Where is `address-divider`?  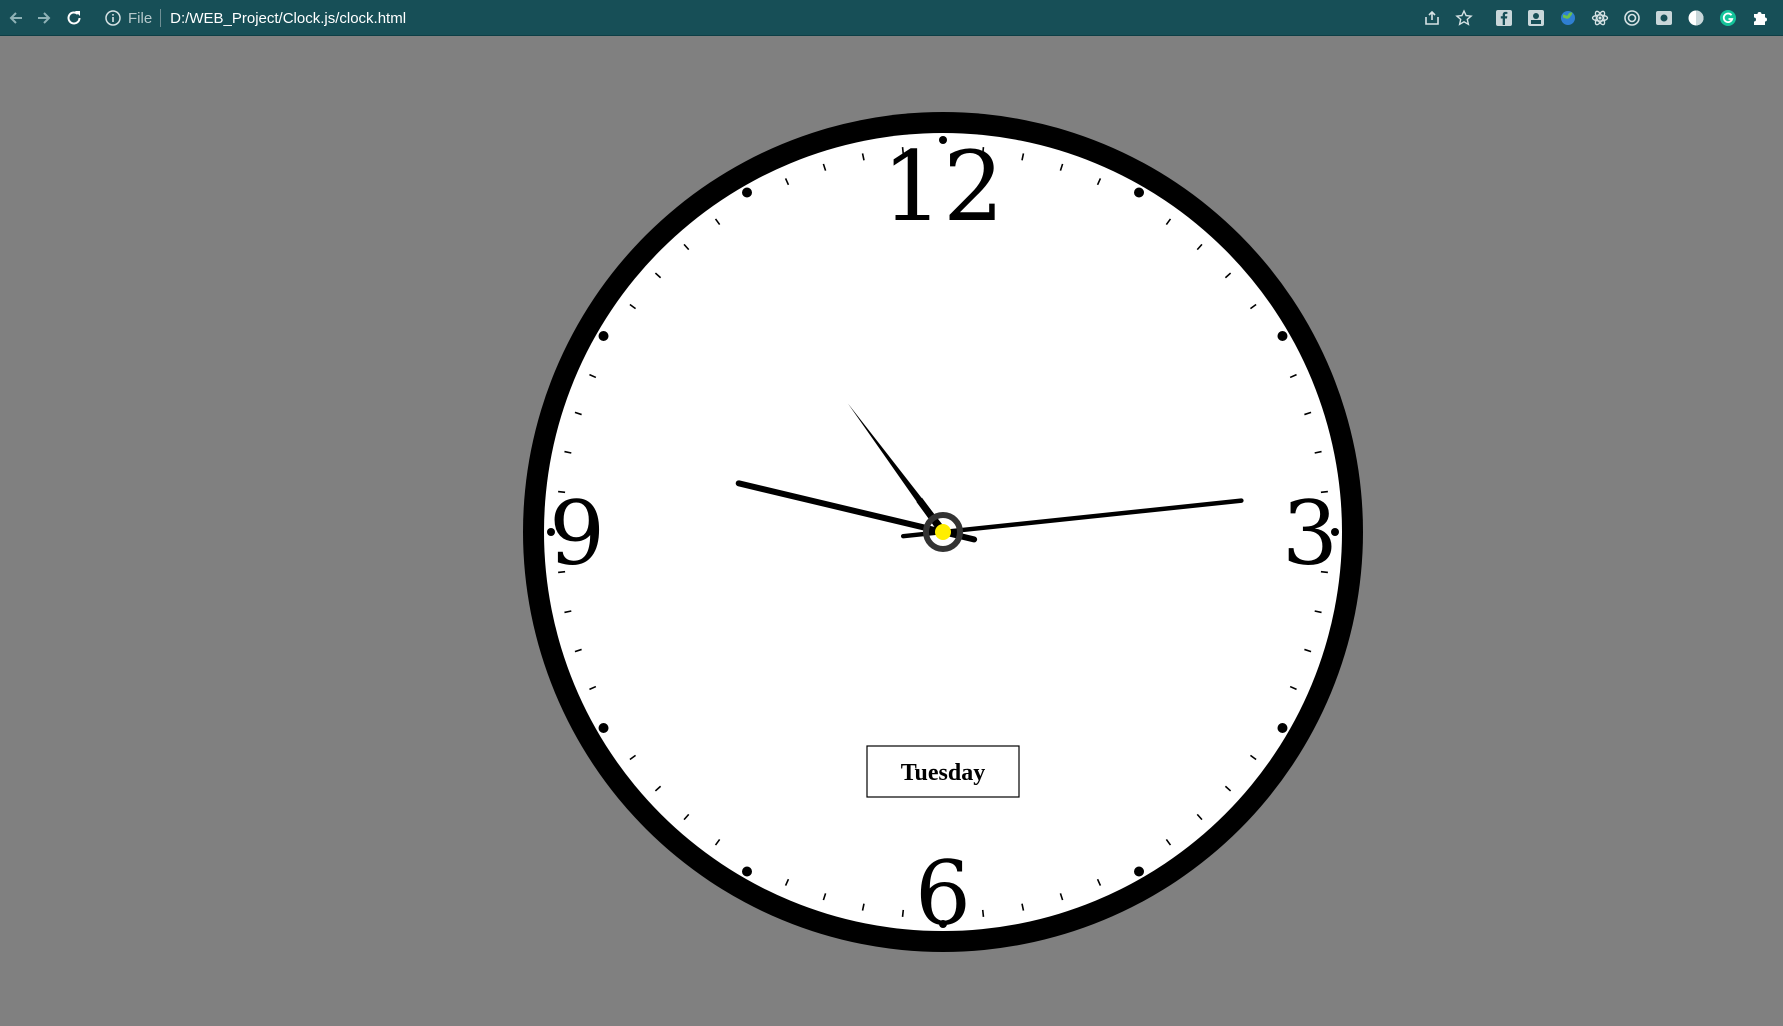 address-divider is located at coordinates (161, 18).